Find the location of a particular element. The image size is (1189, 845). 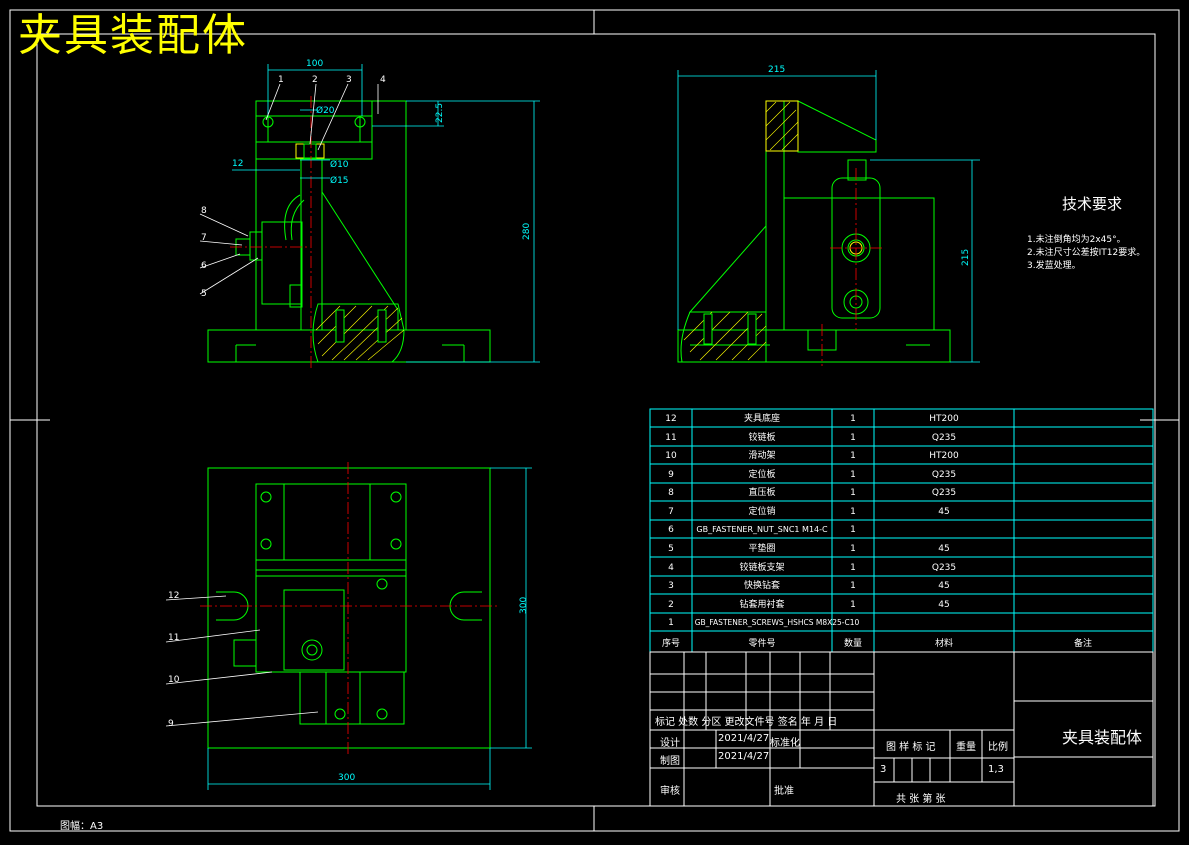

header-note: 备注 is located at coordinates (1083, 643).